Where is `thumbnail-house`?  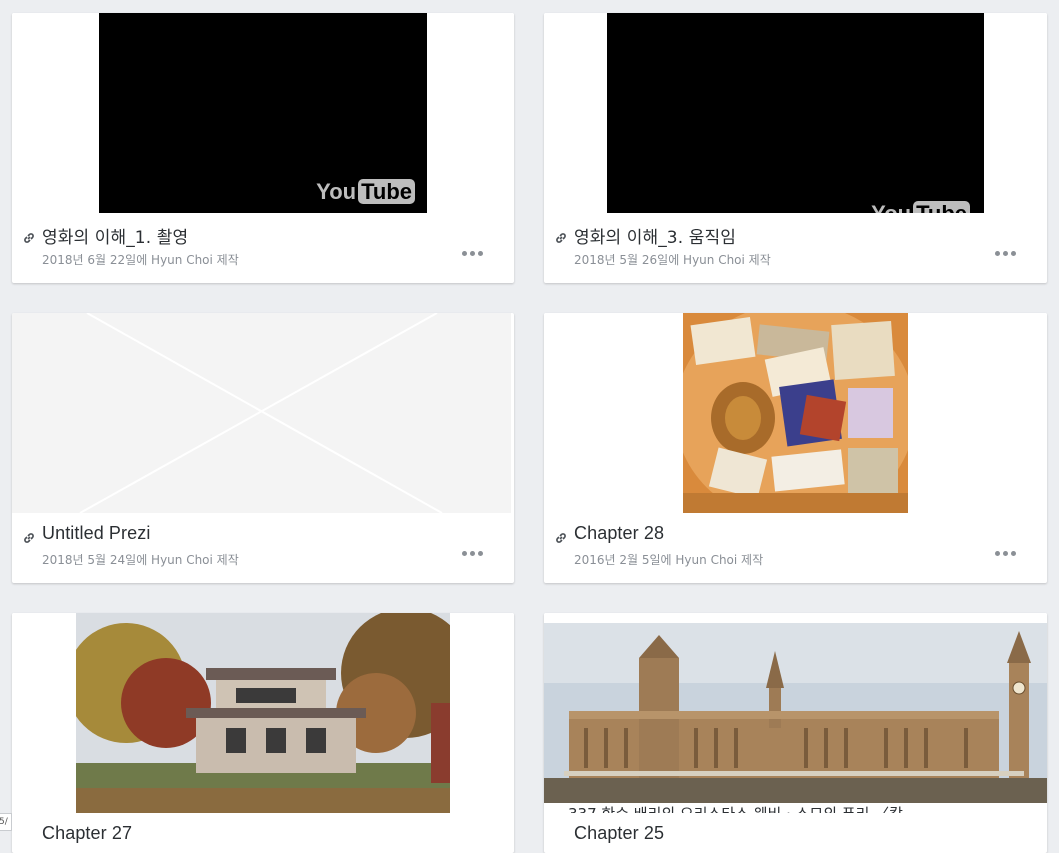 thumbnail-house is located at coordinates (263, 713).